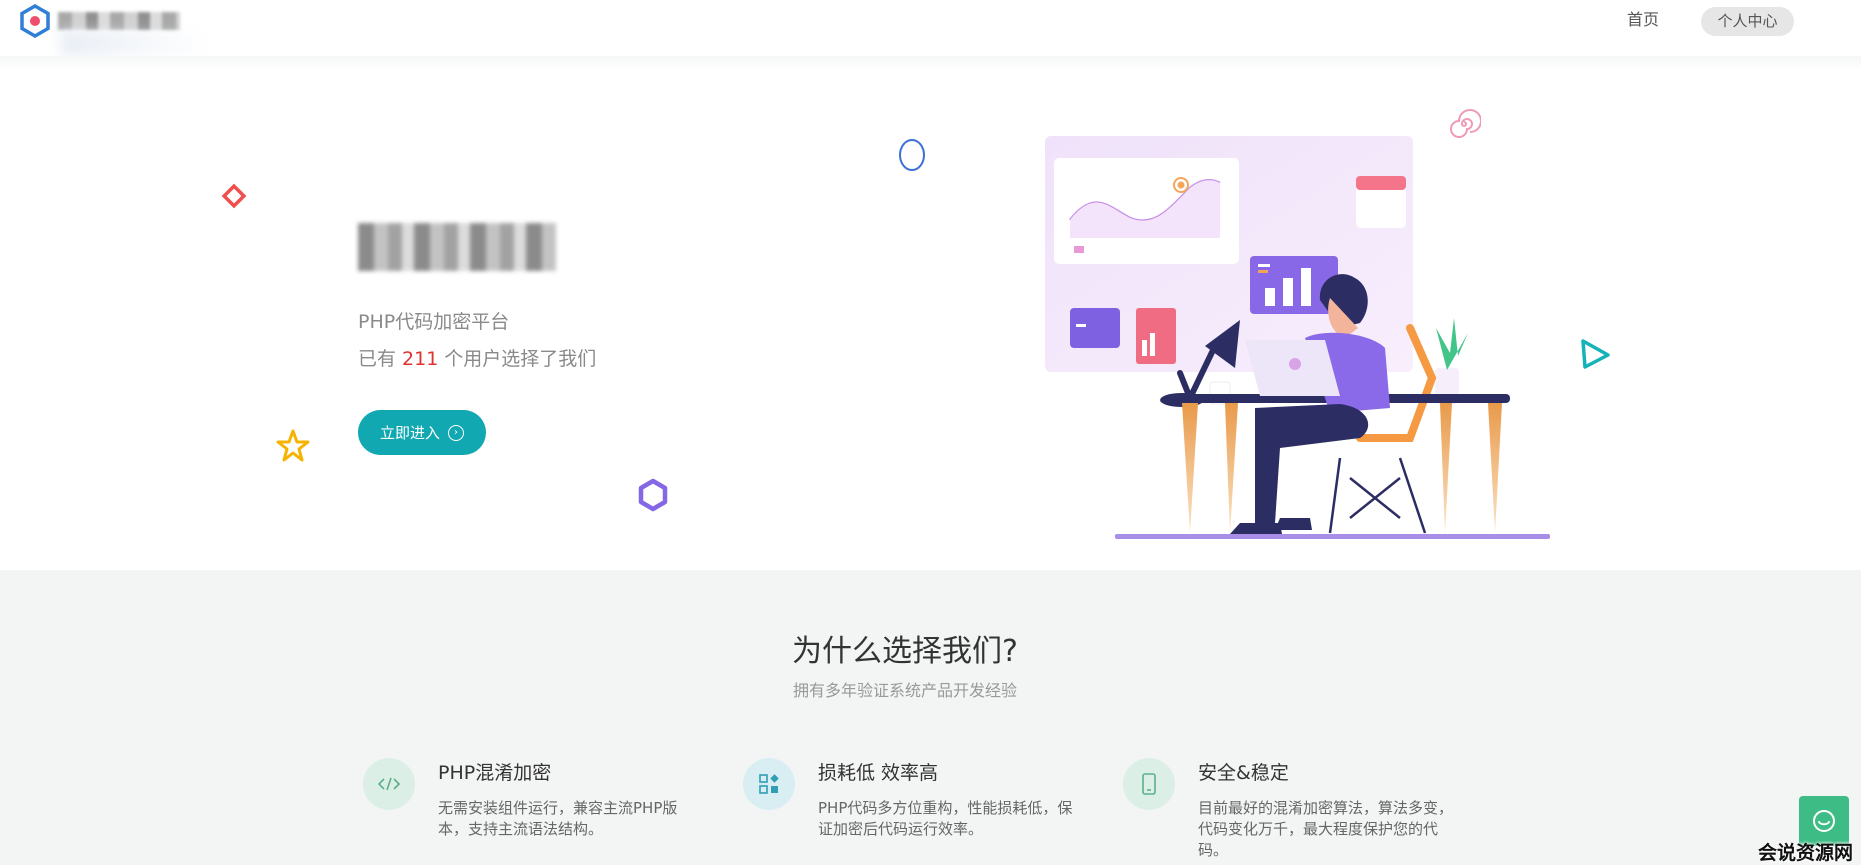  What do you see at coordinates (878, 773) in the screenshot?
I see `feature-title: 损耗低 效率高` at bounding box center [878, 773].